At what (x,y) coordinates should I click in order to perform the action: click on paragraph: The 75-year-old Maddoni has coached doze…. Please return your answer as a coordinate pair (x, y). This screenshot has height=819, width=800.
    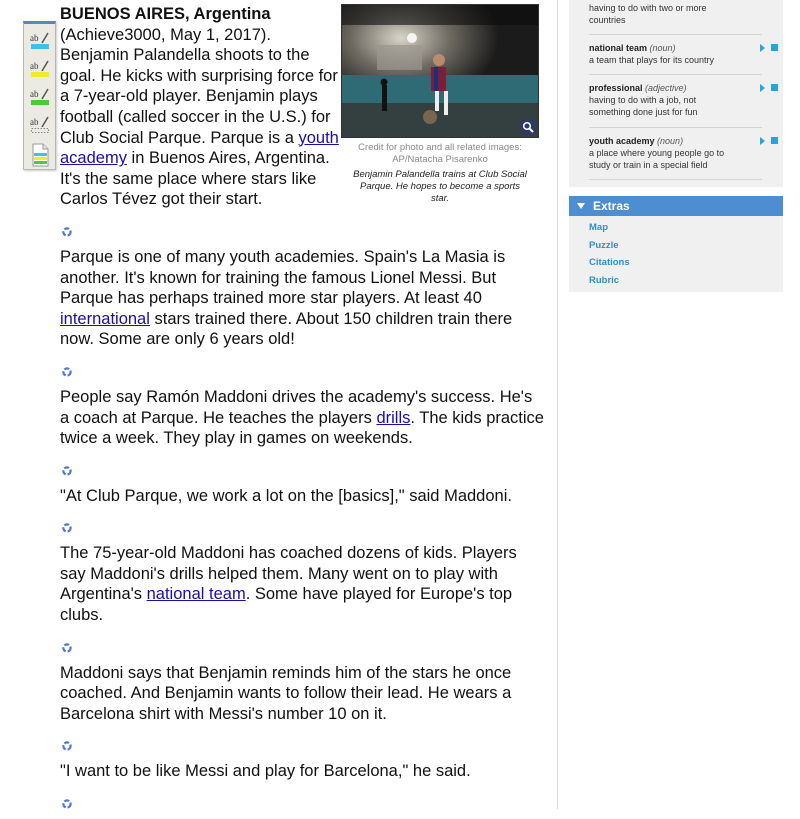
    Looking at the image, I should click on (302, 584).